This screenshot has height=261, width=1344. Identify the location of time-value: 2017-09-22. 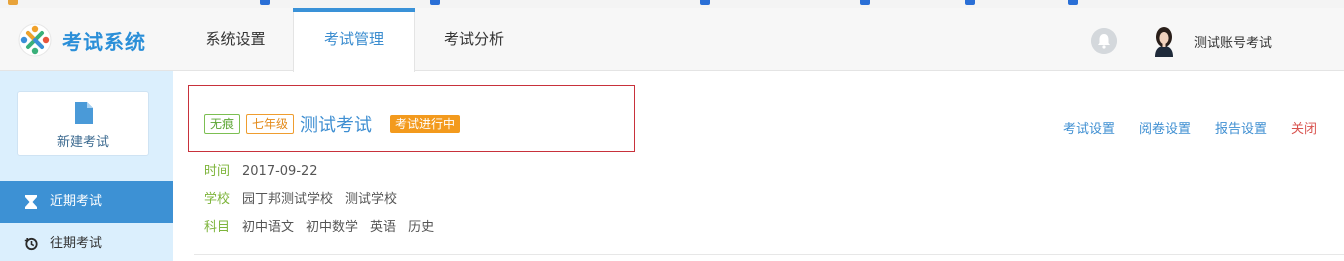
(280, 171).